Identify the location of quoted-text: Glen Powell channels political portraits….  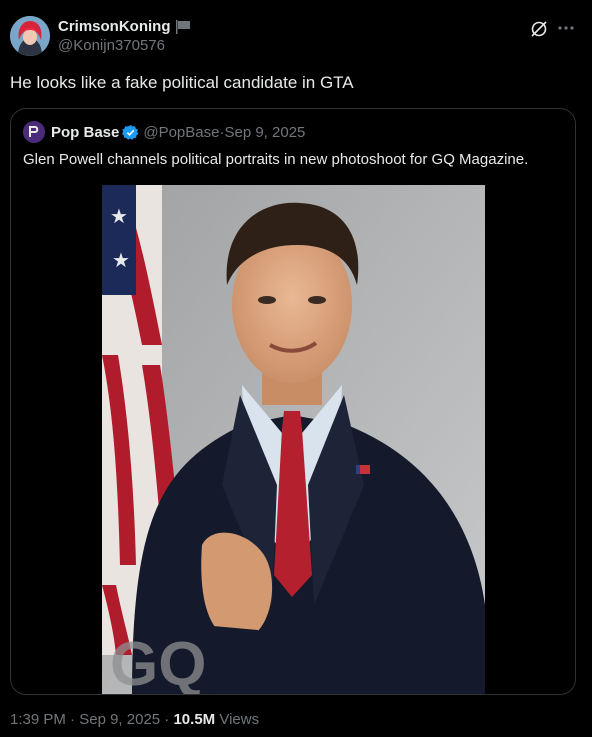
(276, 159).